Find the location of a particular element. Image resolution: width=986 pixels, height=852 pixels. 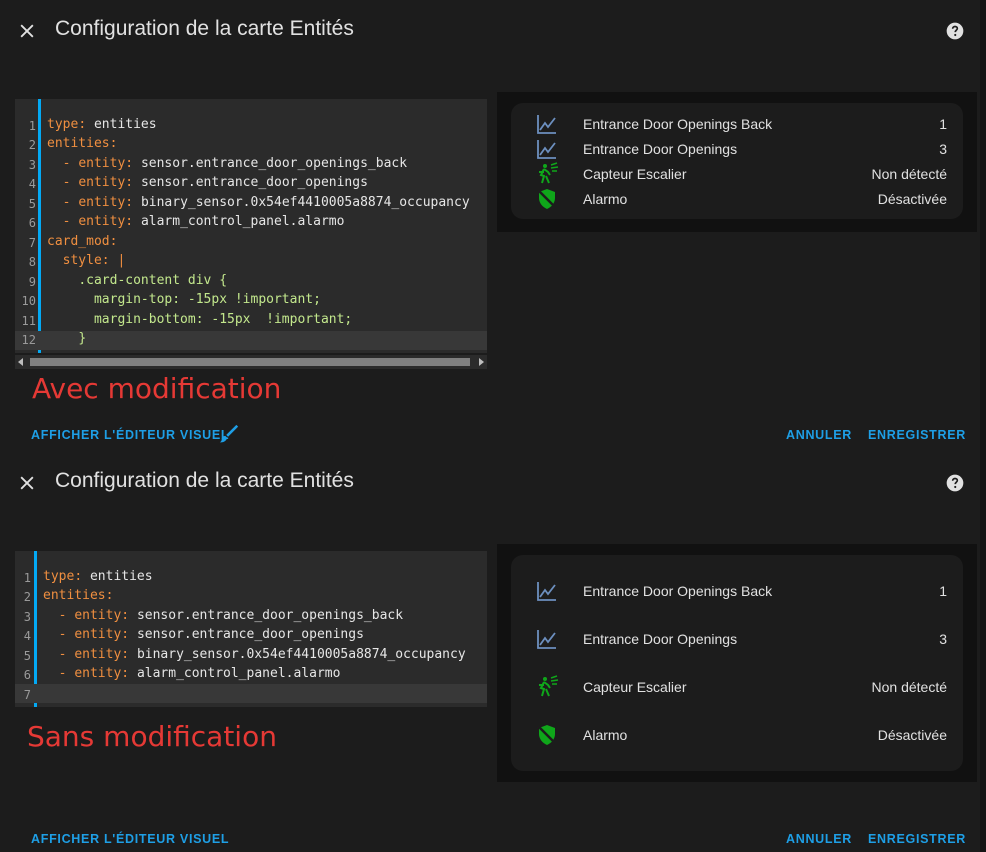

editor-focus-bar is located at coordinates (39, 226).